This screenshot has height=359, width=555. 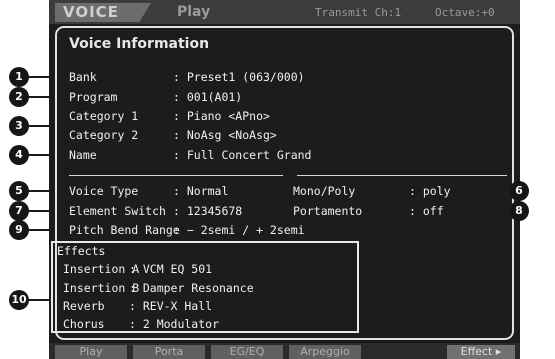 I want to click on insertion-a-label: Insertion A, so click(x=101, y=269).